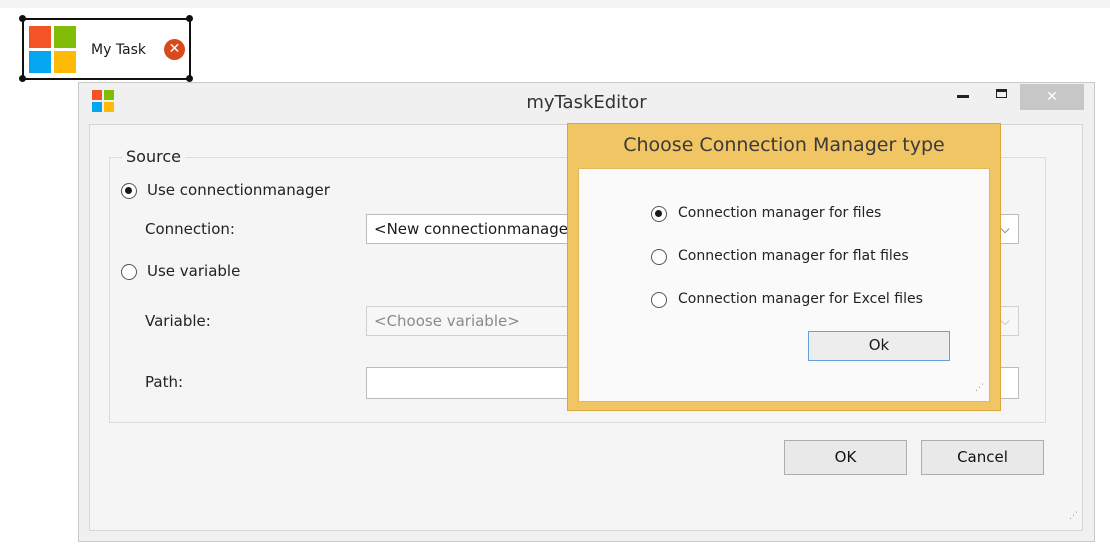  Describe the element at coordinates (1001, 93) in the screenshot. I see `maximize-button` at that location.